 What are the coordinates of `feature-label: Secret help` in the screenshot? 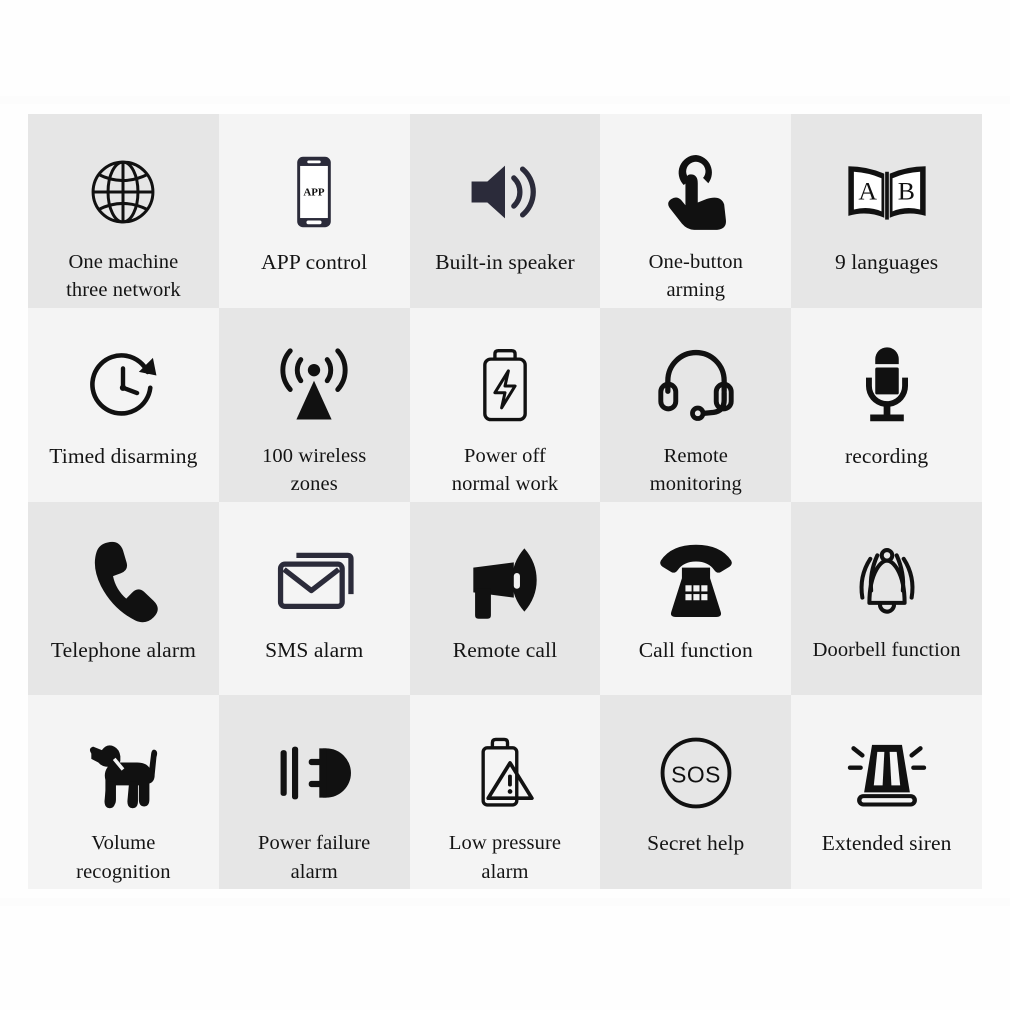 It's located at (696, 843).